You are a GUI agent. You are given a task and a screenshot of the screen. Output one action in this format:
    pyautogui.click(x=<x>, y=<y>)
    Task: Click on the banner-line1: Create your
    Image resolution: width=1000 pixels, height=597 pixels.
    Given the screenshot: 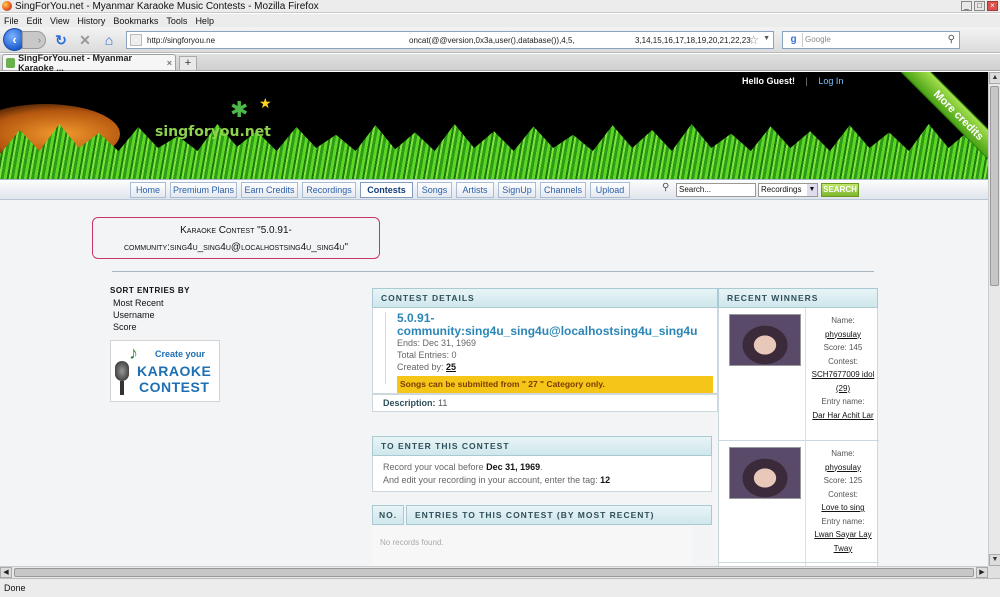 What is the action you would take?
    pyautogui.click(x=180, y=354)
    